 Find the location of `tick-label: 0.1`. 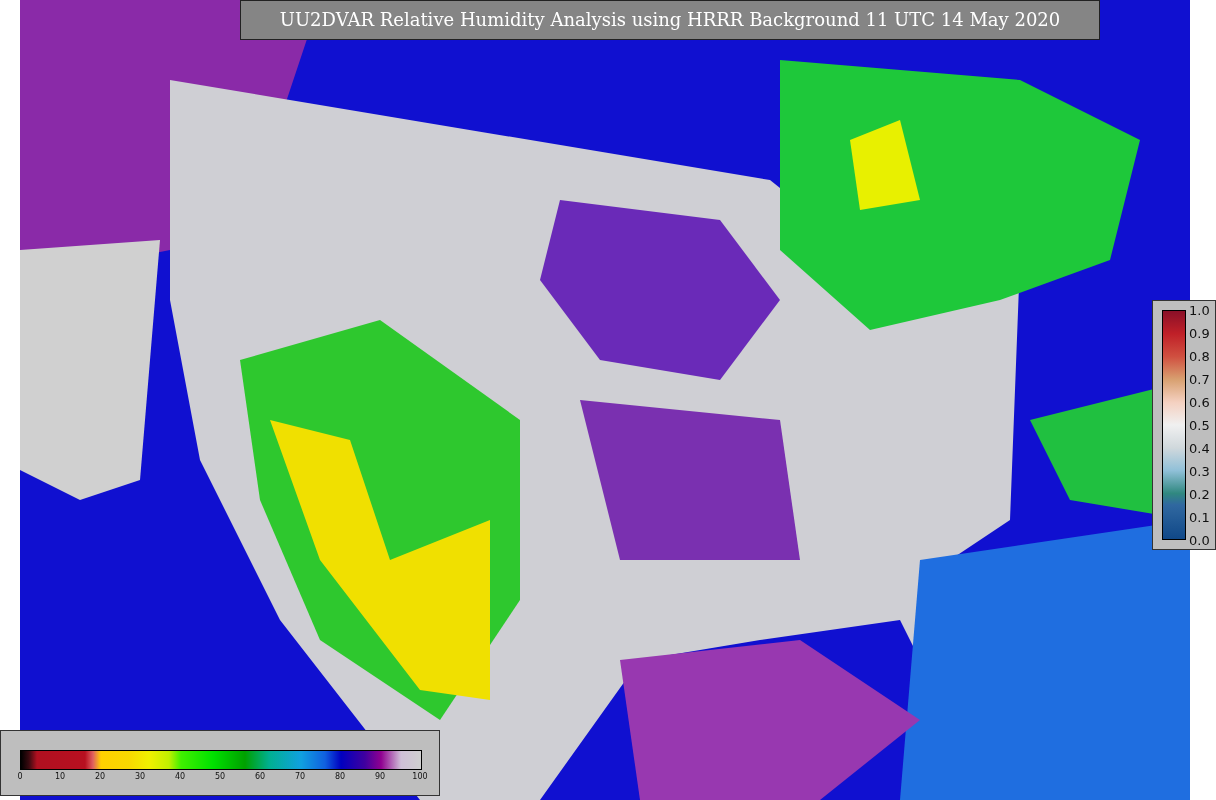

tick-label: 0.1 is located at coordinates (1199, 517).